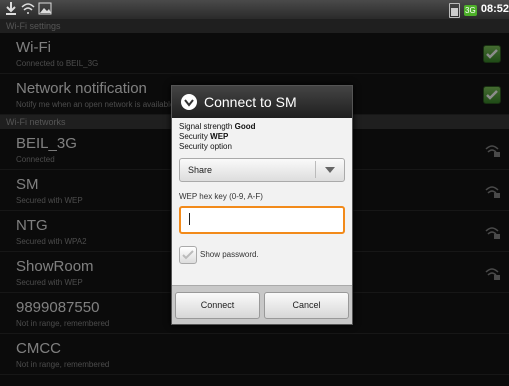 The height and width of the screenshot is (386, 509). Describe the element at coordinates (221, 196) in the screenshot. I see `hex-key-label: WEP hex key (0-9, A-F)` at that location.